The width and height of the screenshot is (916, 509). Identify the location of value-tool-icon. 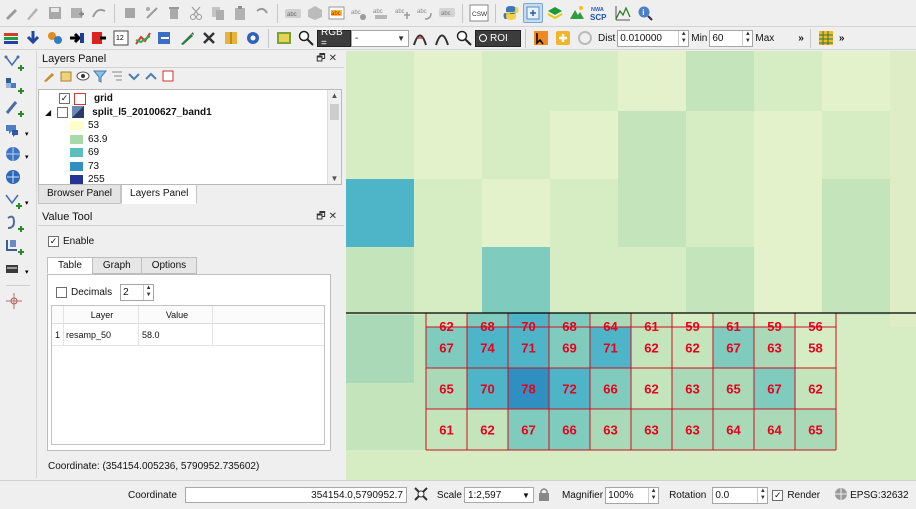
(533, 13).